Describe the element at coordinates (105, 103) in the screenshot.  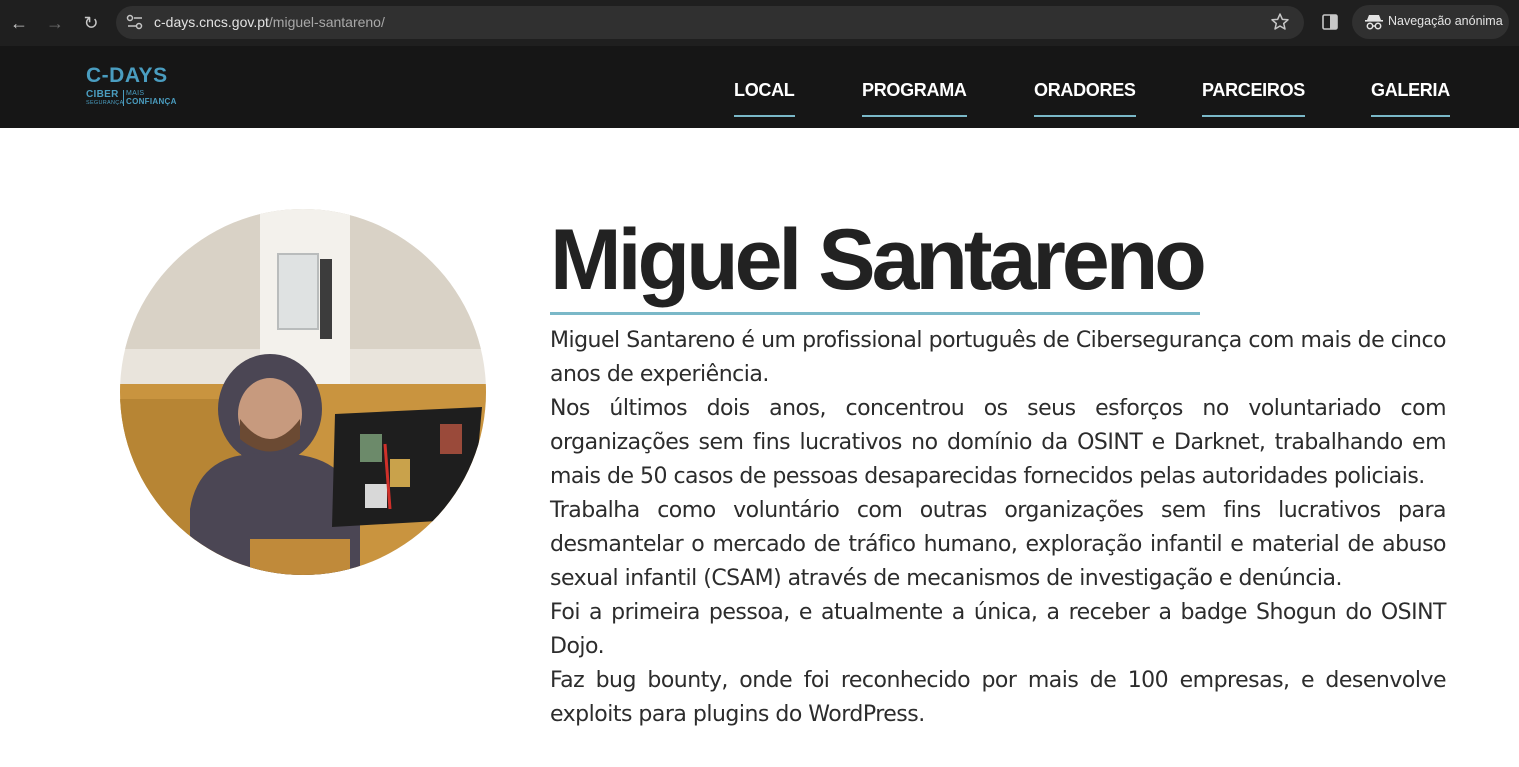
I see `logo-seguranca: SEGURANÇA` at that location.